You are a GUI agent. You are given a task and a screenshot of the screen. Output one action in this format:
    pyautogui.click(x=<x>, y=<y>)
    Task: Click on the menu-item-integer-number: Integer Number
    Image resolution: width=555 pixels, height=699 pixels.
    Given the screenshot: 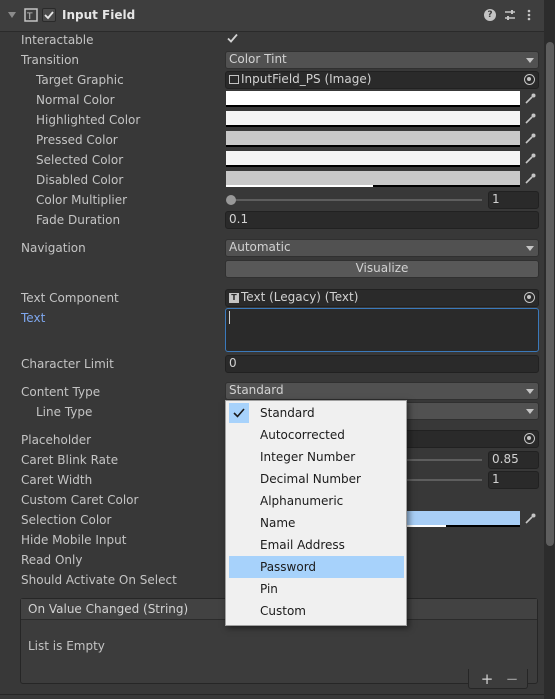 What is the action you would take?
    pyautogui.click(x=316, y=457)
    